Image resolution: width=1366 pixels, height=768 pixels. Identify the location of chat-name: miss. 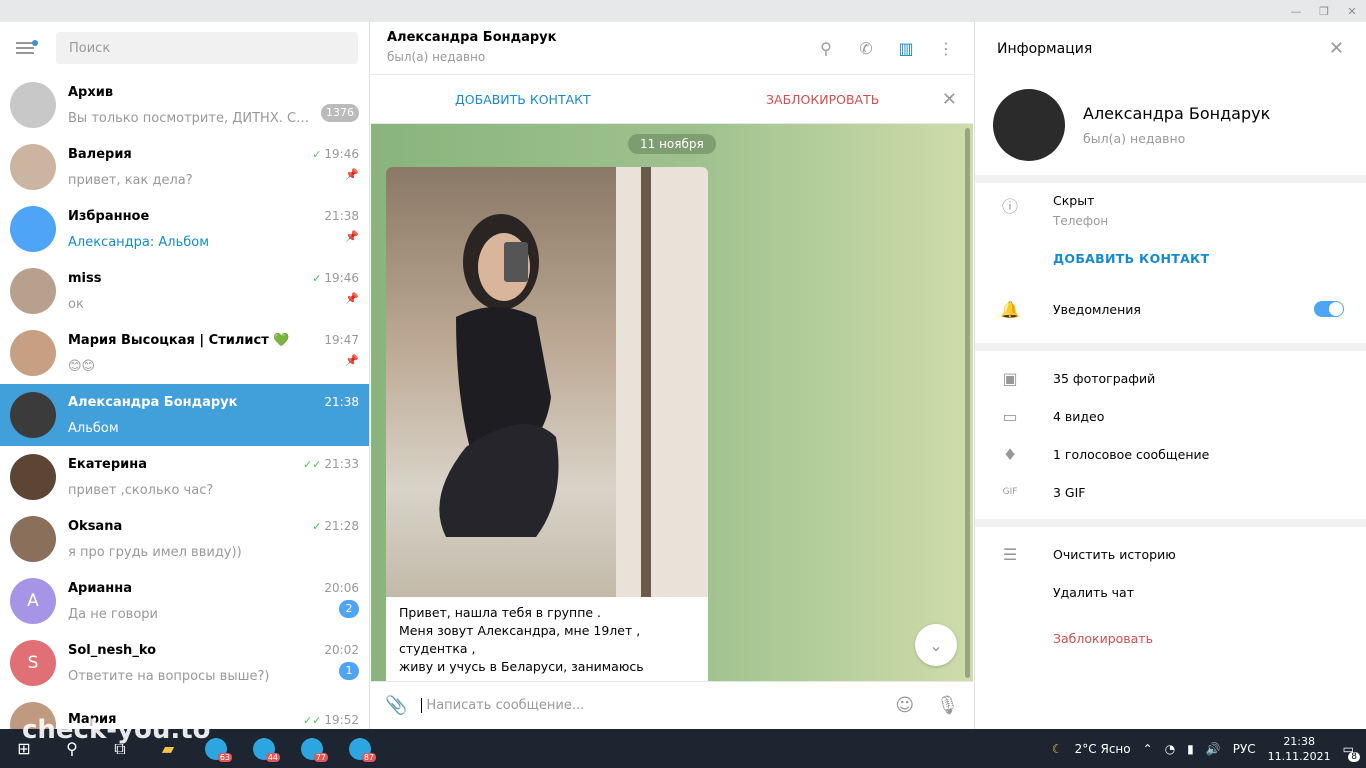
(85, 278).